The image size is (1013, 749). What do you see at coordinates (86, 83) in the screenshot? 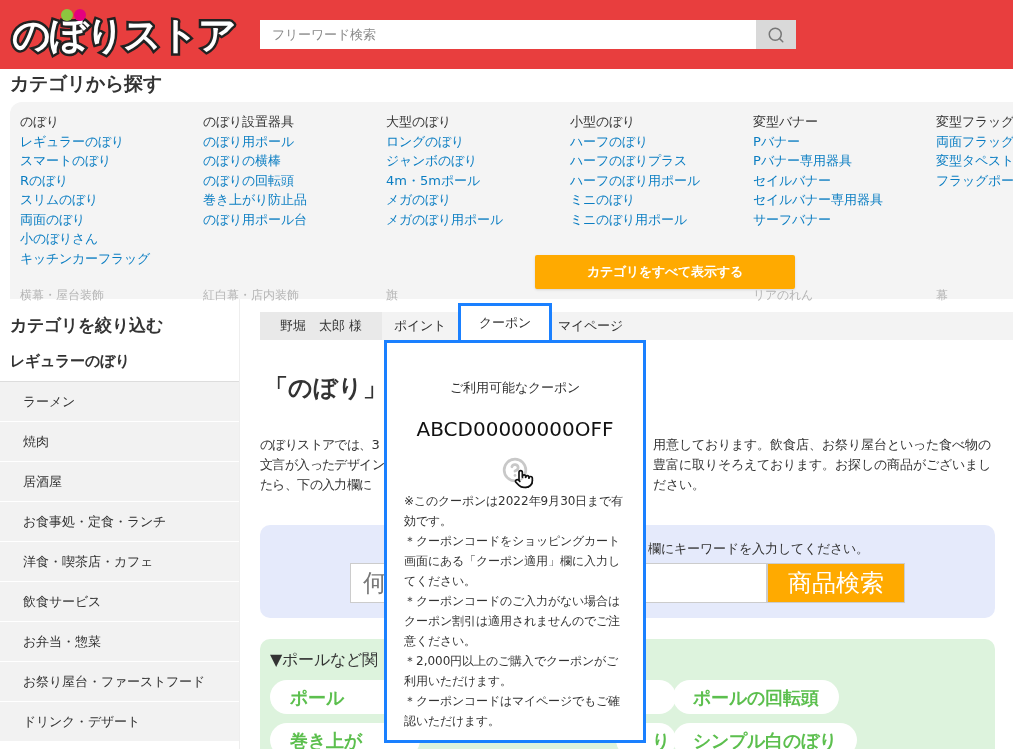
I see `section-title: カテゴリから探す` at bounding box center [86, 83].